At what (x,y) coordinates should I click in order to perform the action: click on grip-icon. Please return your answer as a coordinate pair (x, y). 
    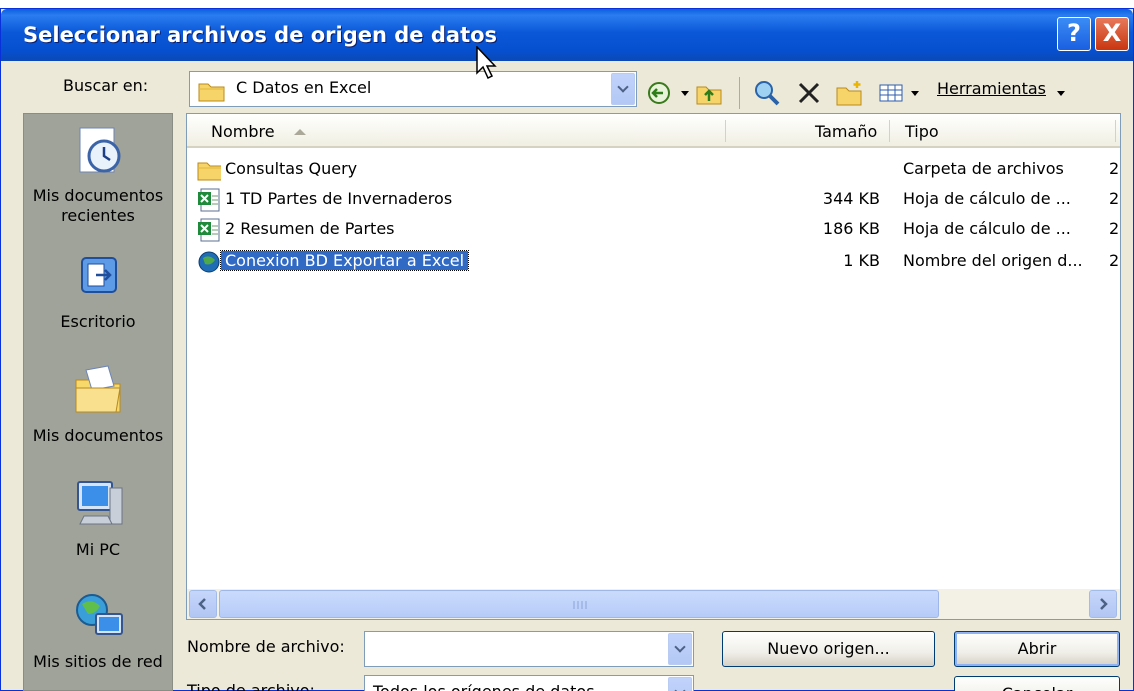
    Looking at the image, I should click on (580, 605).